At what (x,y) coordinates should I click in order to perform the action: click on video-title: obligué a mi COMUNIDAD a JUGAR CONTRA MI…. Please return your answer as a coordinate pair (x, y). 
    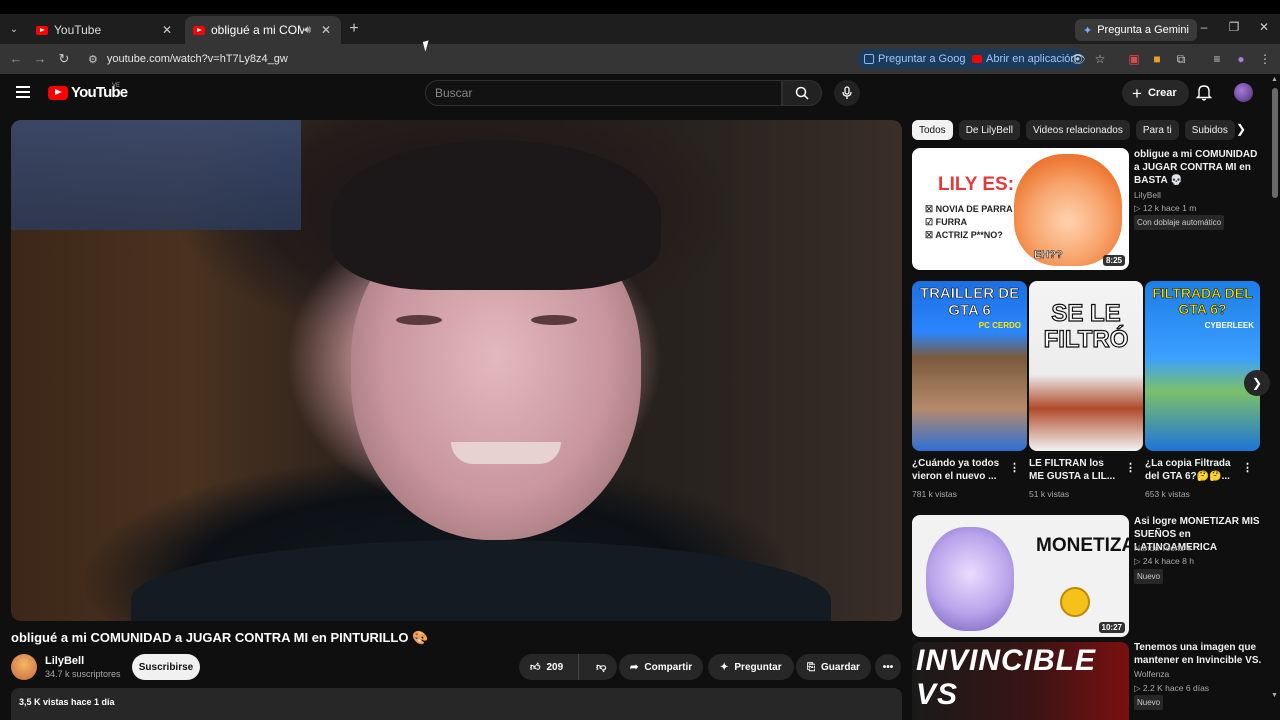
    Looking at the image, I should click on (220, 637).